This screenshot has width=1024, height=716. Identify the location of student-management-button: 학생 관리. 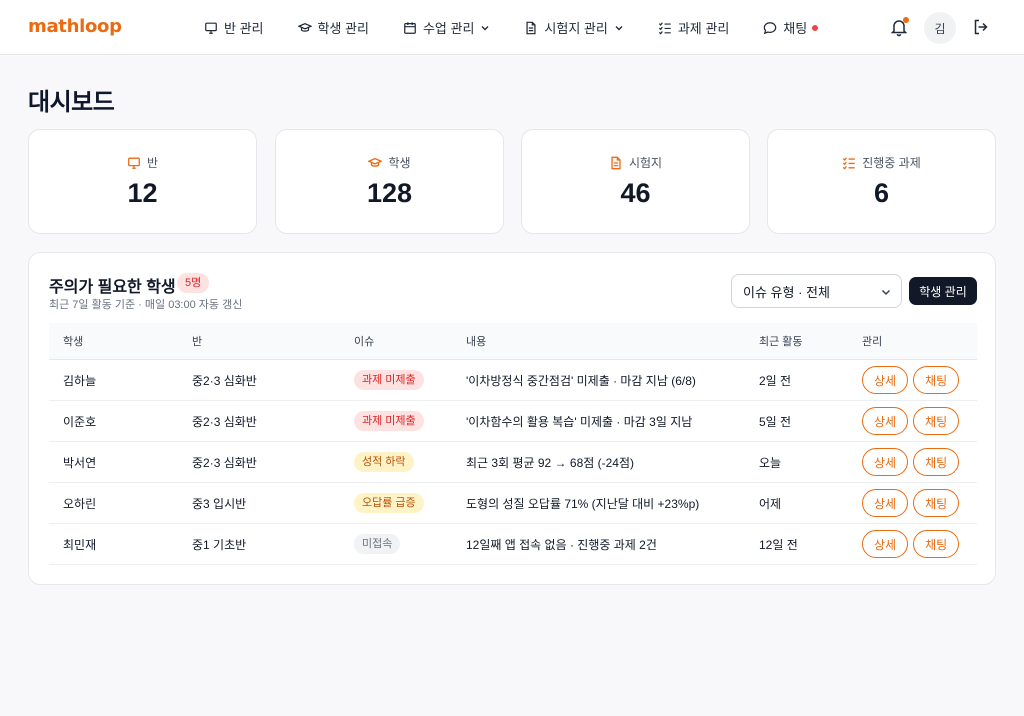
(943, 291).